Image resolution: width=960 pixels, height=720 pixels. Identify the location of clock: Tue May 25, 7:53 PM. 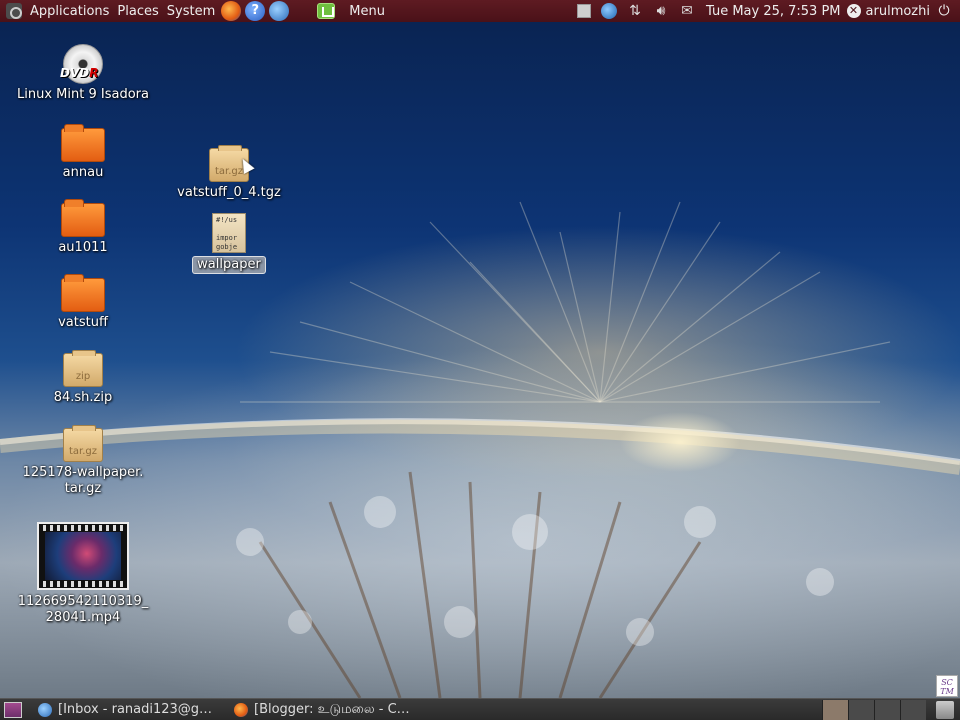
(773, 11).